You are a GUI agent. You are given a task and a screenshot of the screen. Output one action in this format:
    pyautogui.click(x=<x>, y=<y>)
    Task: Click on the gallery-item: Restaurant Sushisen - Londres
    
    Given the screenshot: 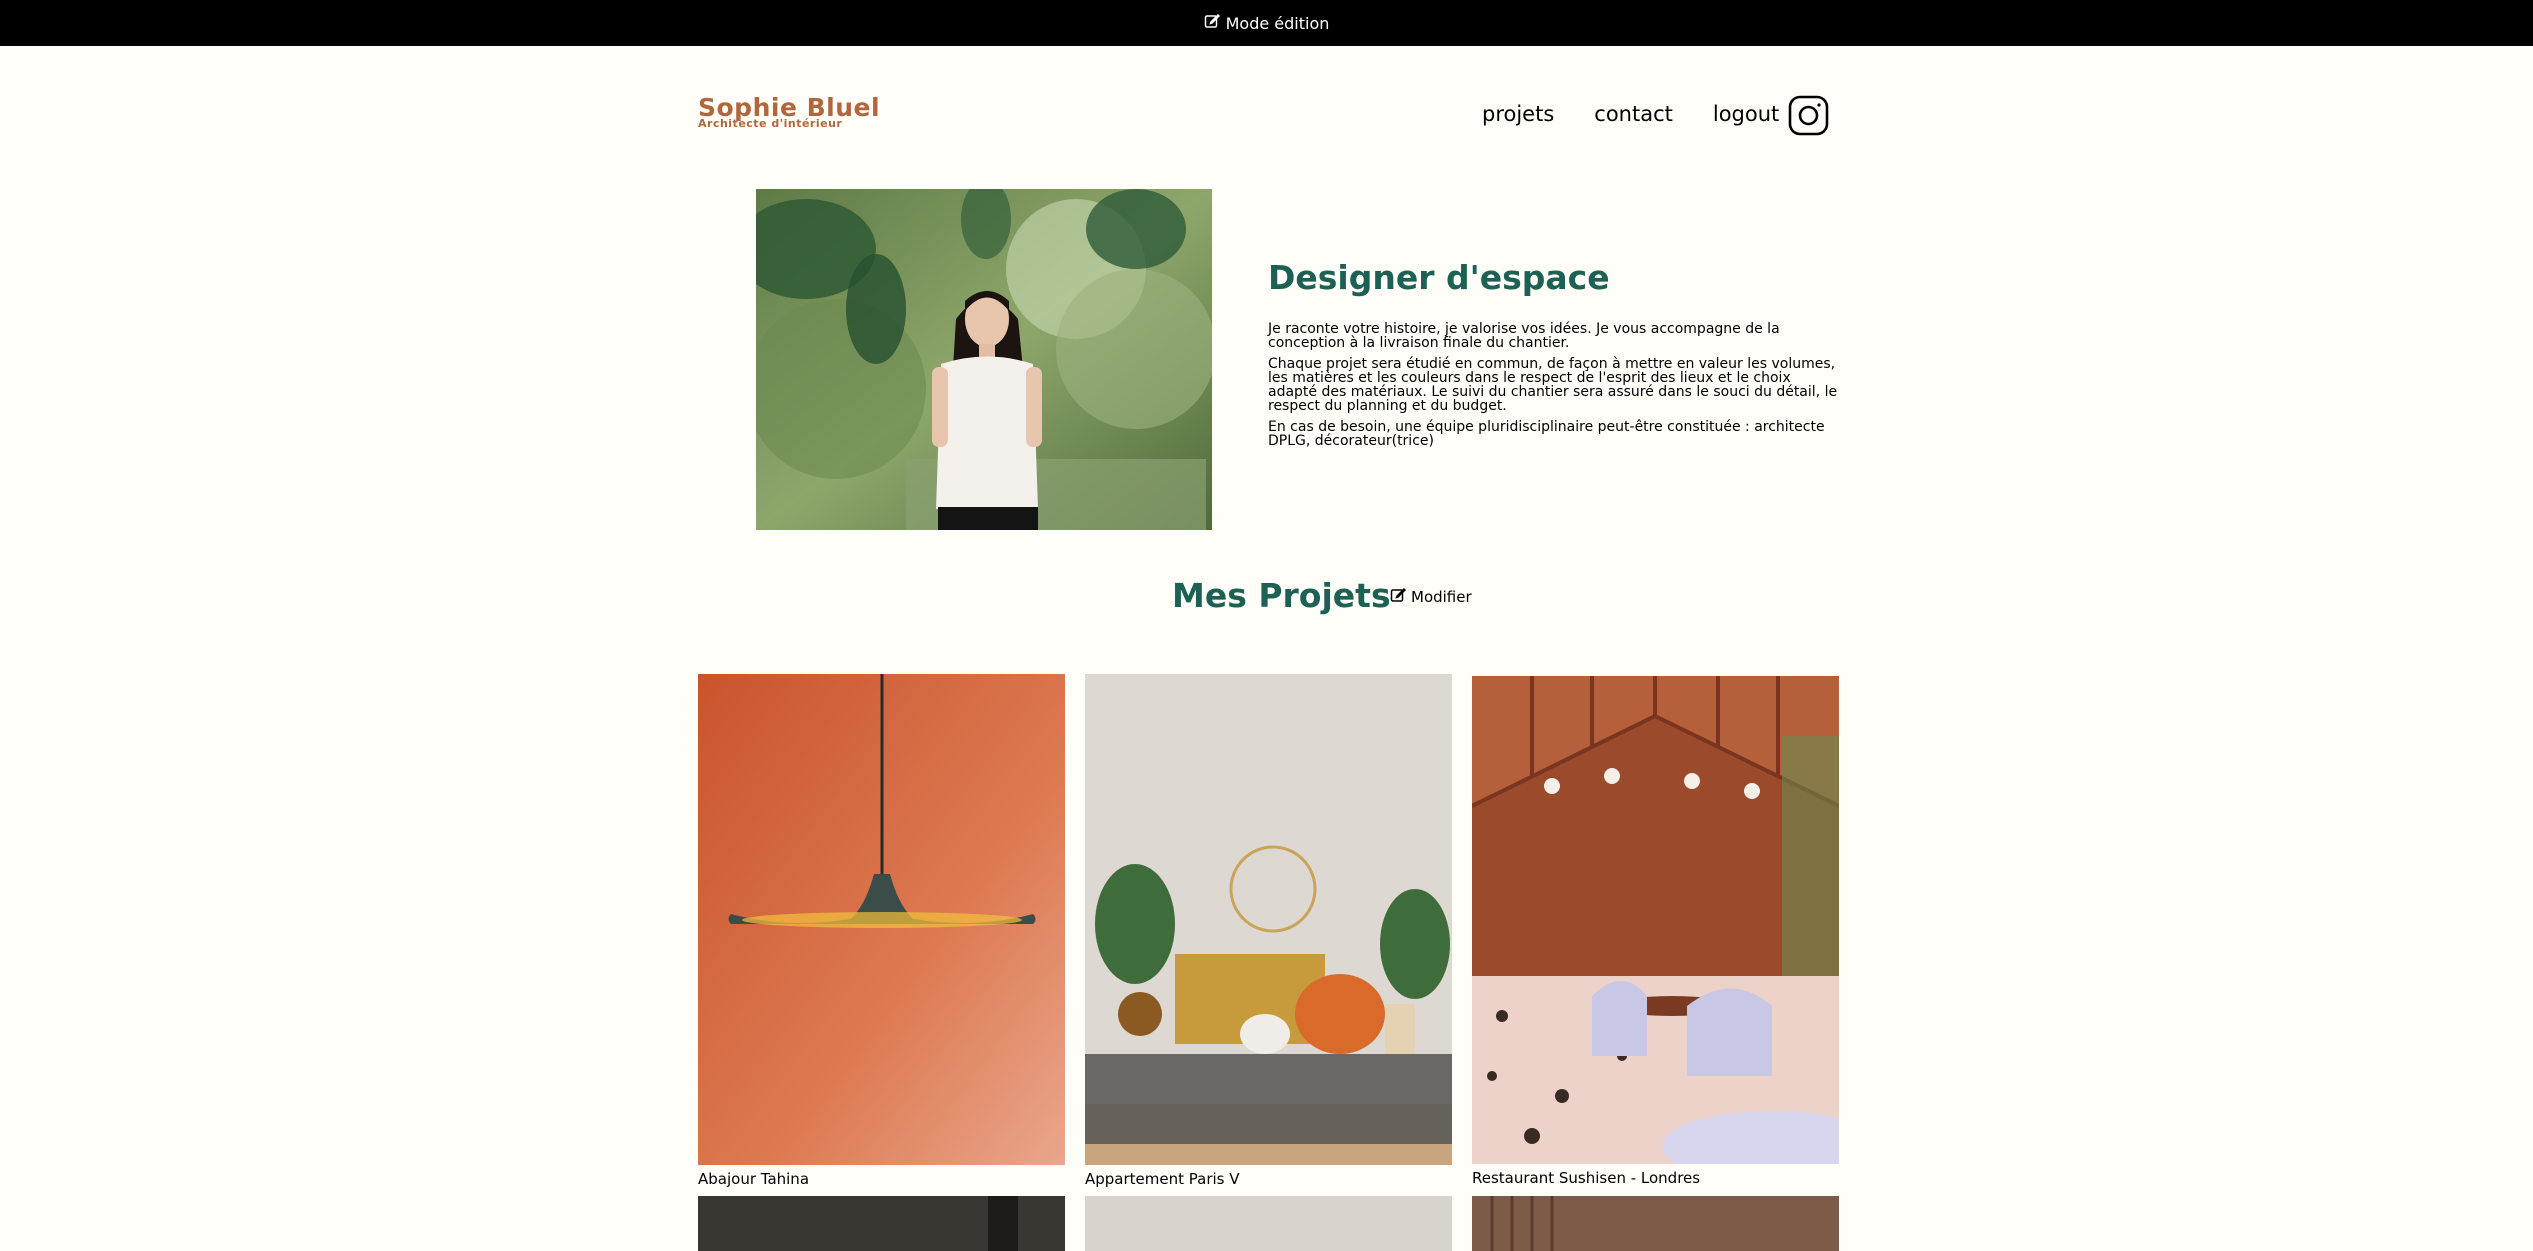 What is the action you would take?
    pyautogui.click(x=1655, y=931)
    